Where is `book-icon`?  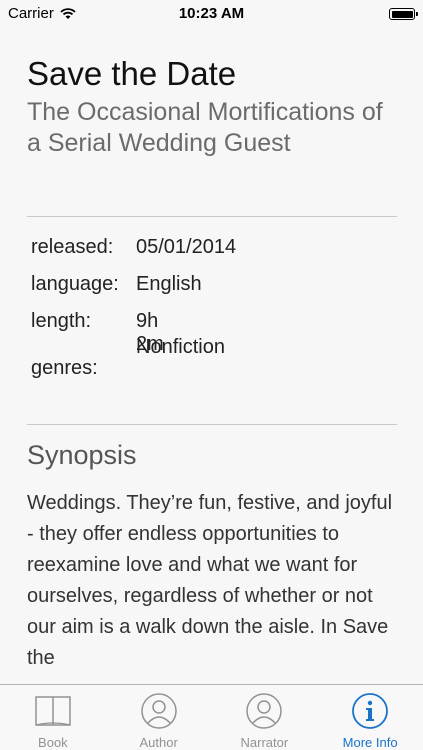 book-icon is located at coordinates (53, 711).